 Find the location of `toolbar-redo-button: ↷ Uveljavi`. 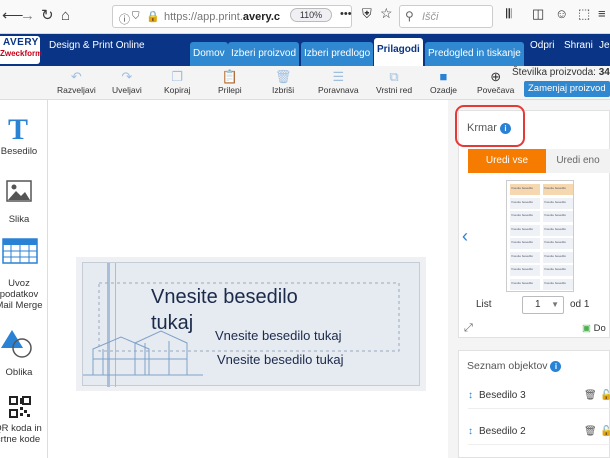

toolbar-redo-button: ↷ Uveljavi is located at coordinates (127, 80).